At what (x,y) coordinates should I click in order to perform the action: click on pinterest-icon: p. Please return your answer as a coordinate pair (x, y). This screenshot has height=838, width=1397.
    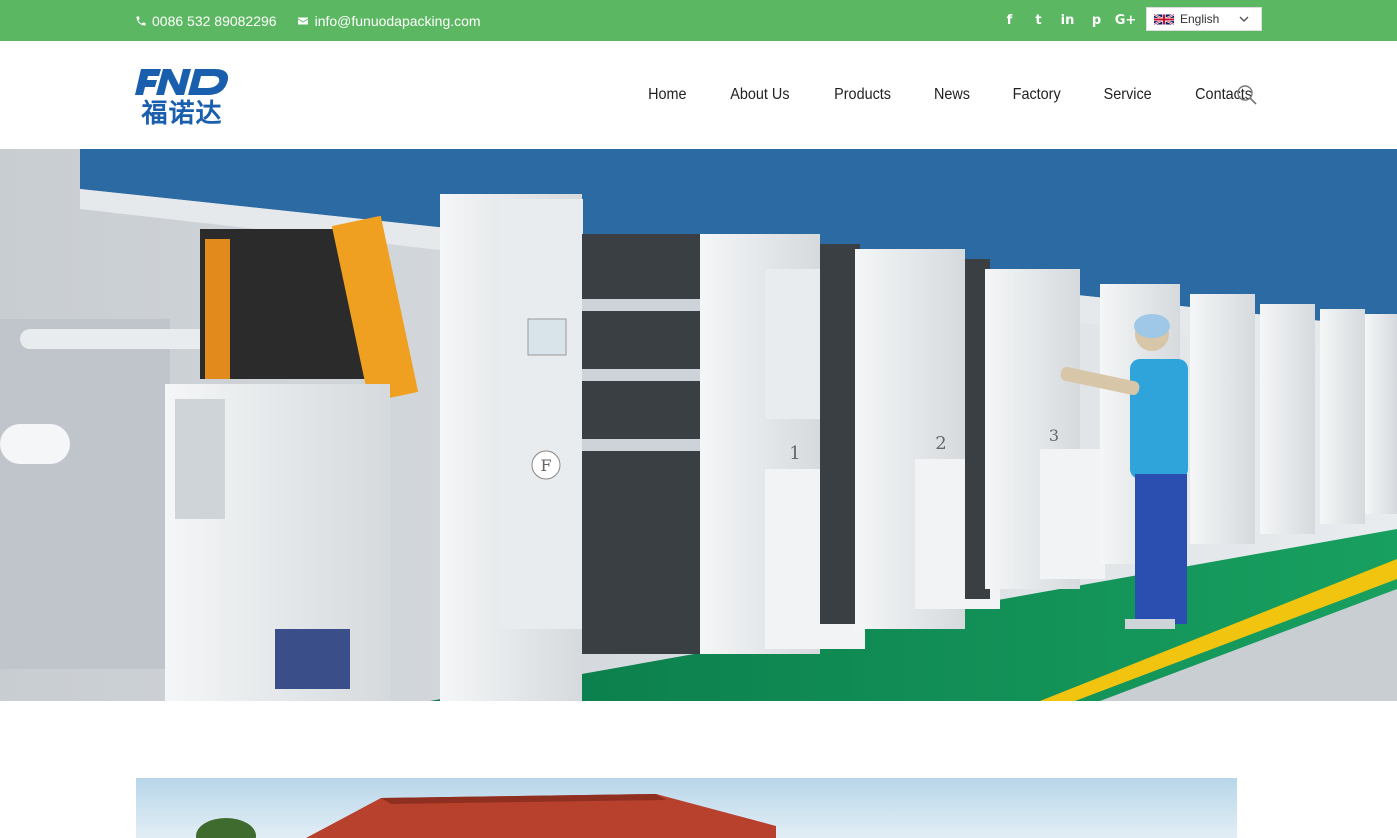
    Looking at the image, I should click on (1096, 20).